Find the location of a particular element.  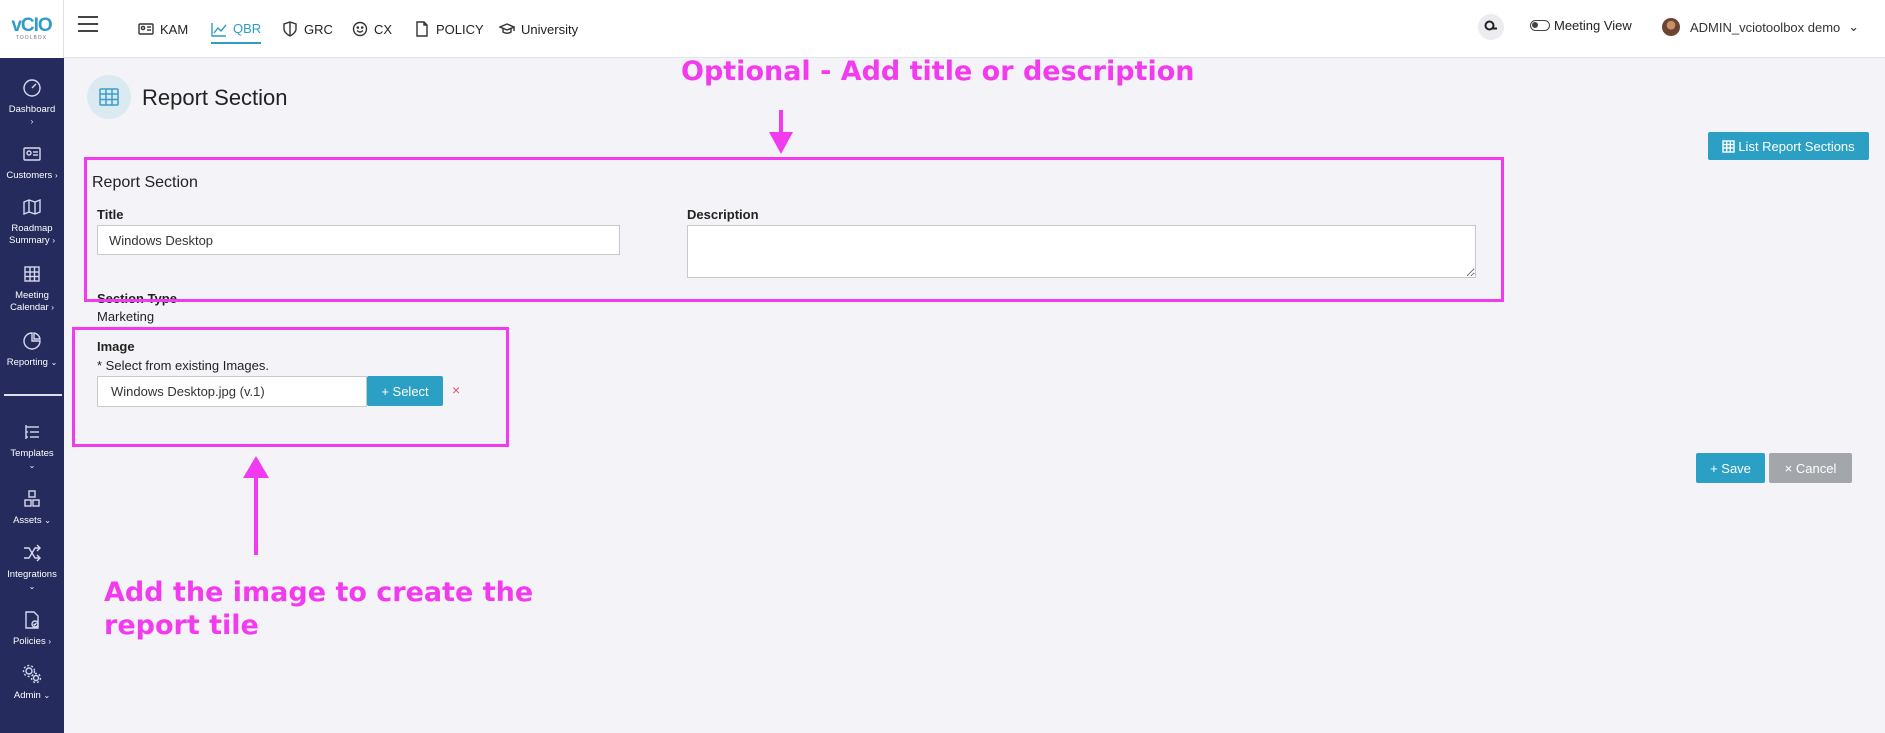

nav-tab-kam: KAM is located at coordinates (163, 29).